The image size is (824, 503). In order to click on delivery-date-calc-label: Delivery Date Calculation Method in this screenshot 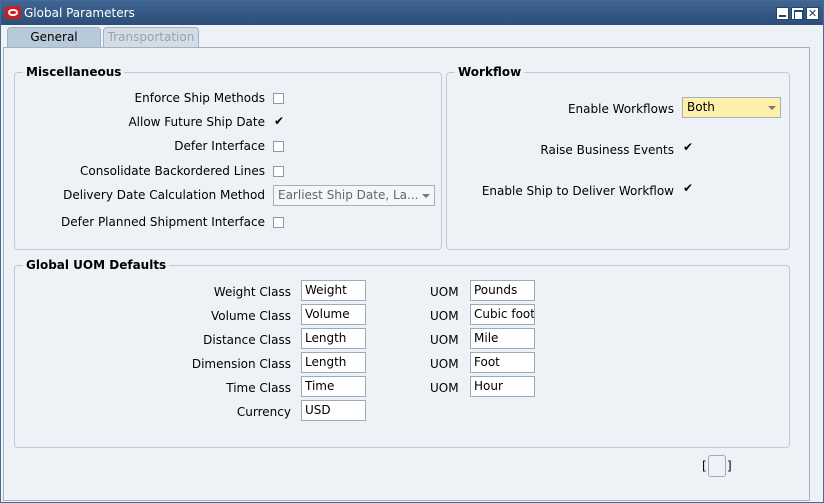, I will do `click(164, 195)`.